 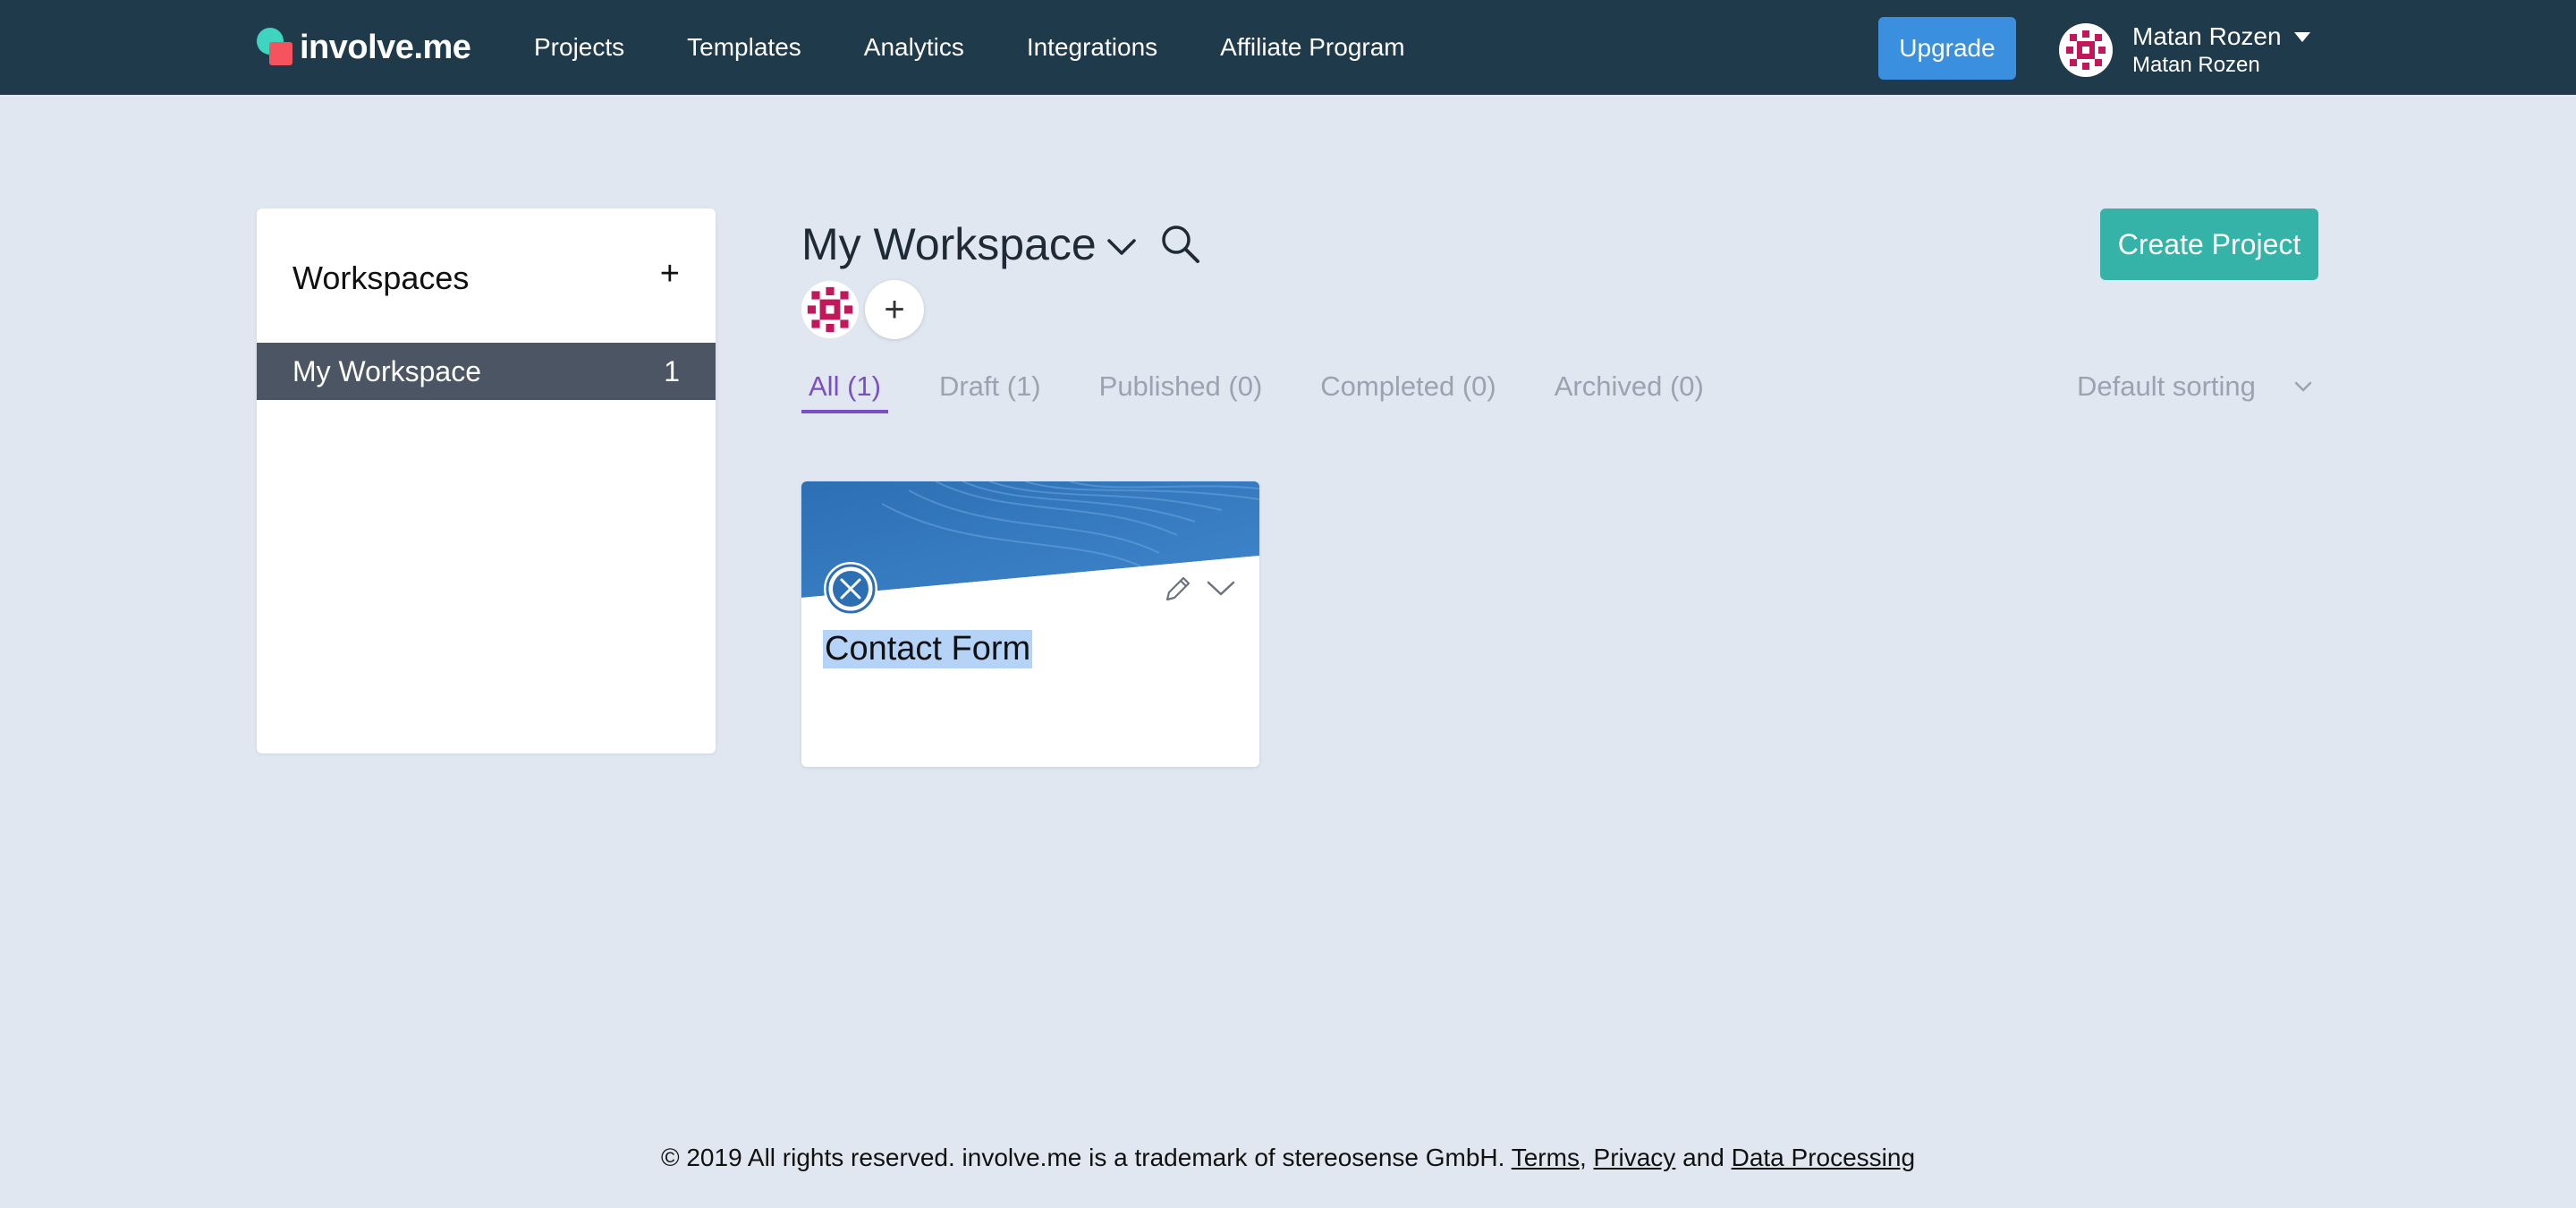 I want to click on workspaces-sidebar: Workspaces + My Workspace 1, so click(x=486, y=481).